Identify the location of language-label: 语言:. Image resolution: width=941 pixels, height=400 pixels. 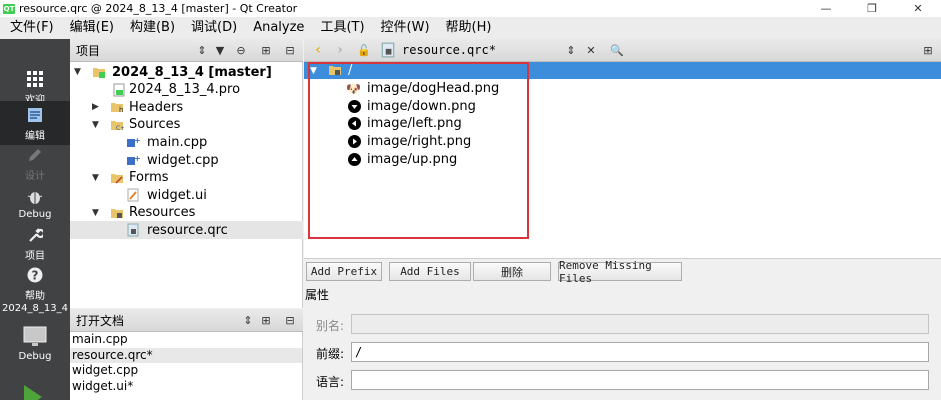
(330, 382).